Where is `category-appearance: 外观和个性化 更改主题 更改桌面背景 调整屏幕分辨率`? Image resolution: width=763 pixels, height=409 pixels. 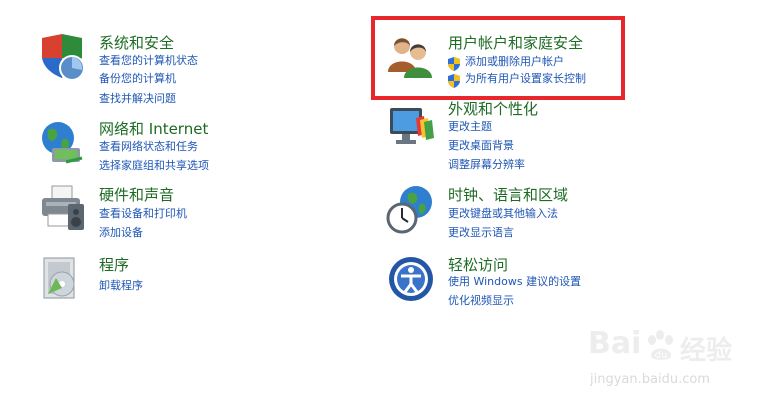
category-appearance: 外观和个性化 更改主题 更改桌面背景 调整屏幕分辨率 is located at coordinates (501, 138).